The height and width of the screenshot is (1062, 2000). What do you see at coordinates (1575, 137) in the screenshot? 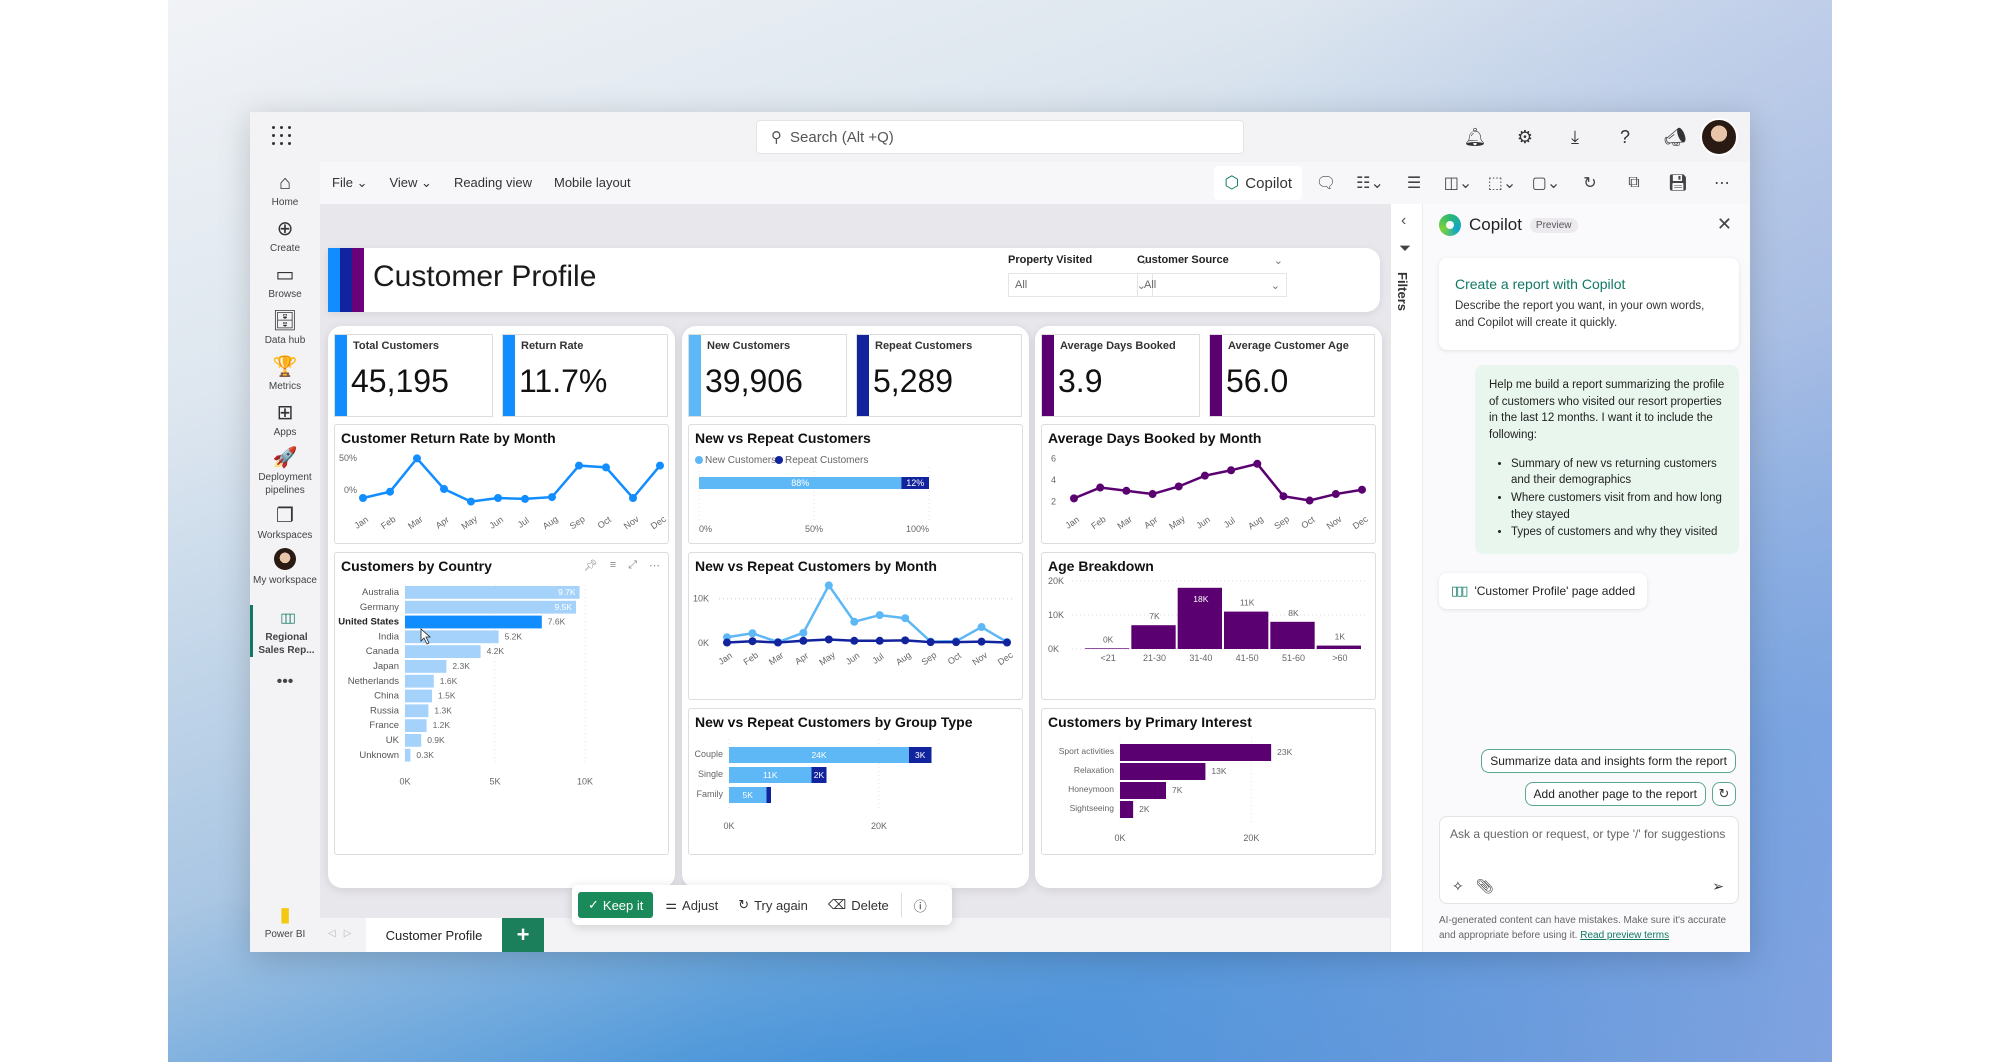
I see `download-icon: ⤓` at bounding box center [1575, 137].